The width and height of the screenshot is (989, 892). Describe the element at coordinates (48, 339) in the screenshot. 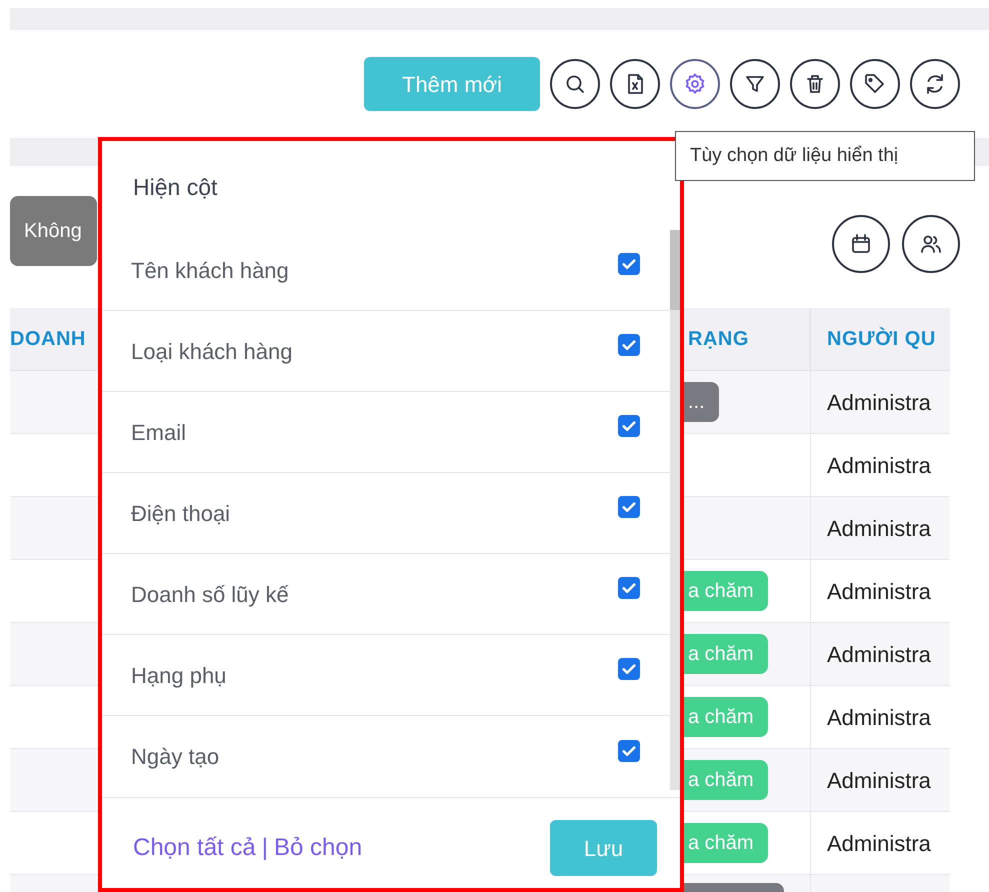

I see `column-header: DOANH` at that location.